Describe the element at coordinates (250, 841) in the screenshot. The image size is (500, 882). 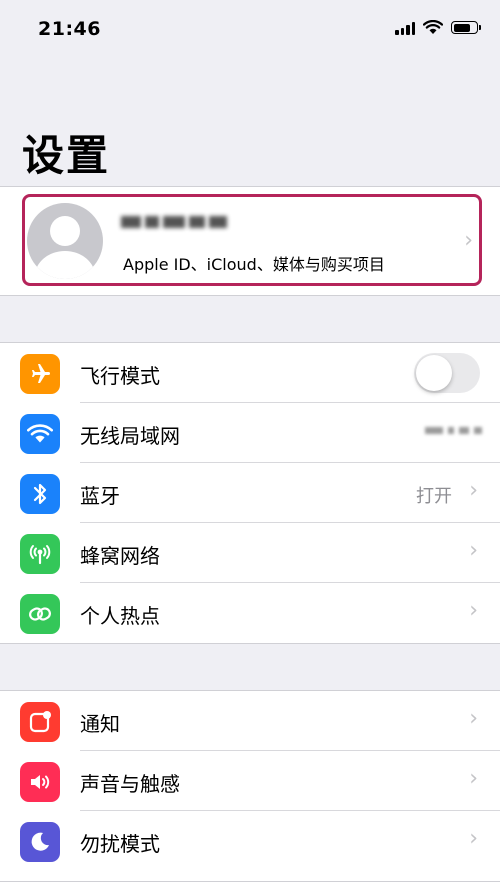
I see `do-not-disturb-row: 勿扰模式 ›` at that location.